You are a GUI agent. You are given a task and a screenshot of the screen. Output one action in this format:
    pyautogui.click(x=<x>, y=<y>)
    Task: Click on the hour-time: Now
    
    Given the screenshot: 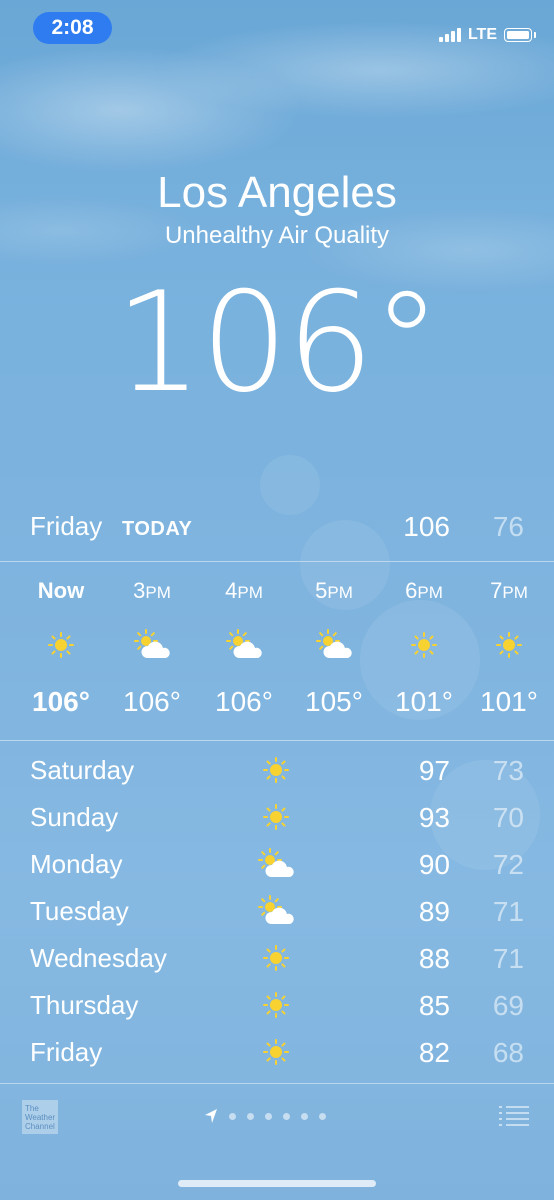 What is the action you would take?
    pyautogui.click(x=61, y=590)
    